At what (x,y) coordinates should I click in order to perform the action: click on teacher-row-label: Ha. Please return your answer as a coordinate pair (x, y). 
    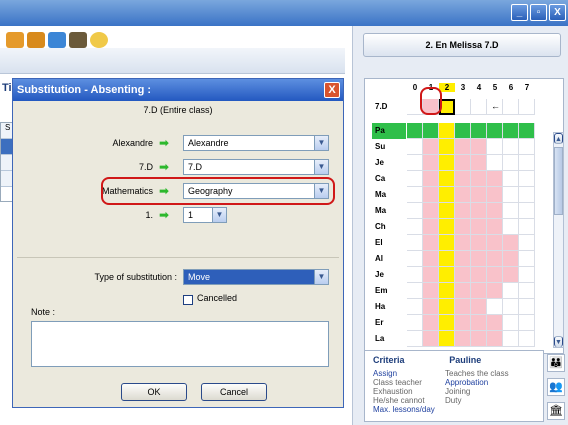
    Looking at the image, I should click on (389, 307).